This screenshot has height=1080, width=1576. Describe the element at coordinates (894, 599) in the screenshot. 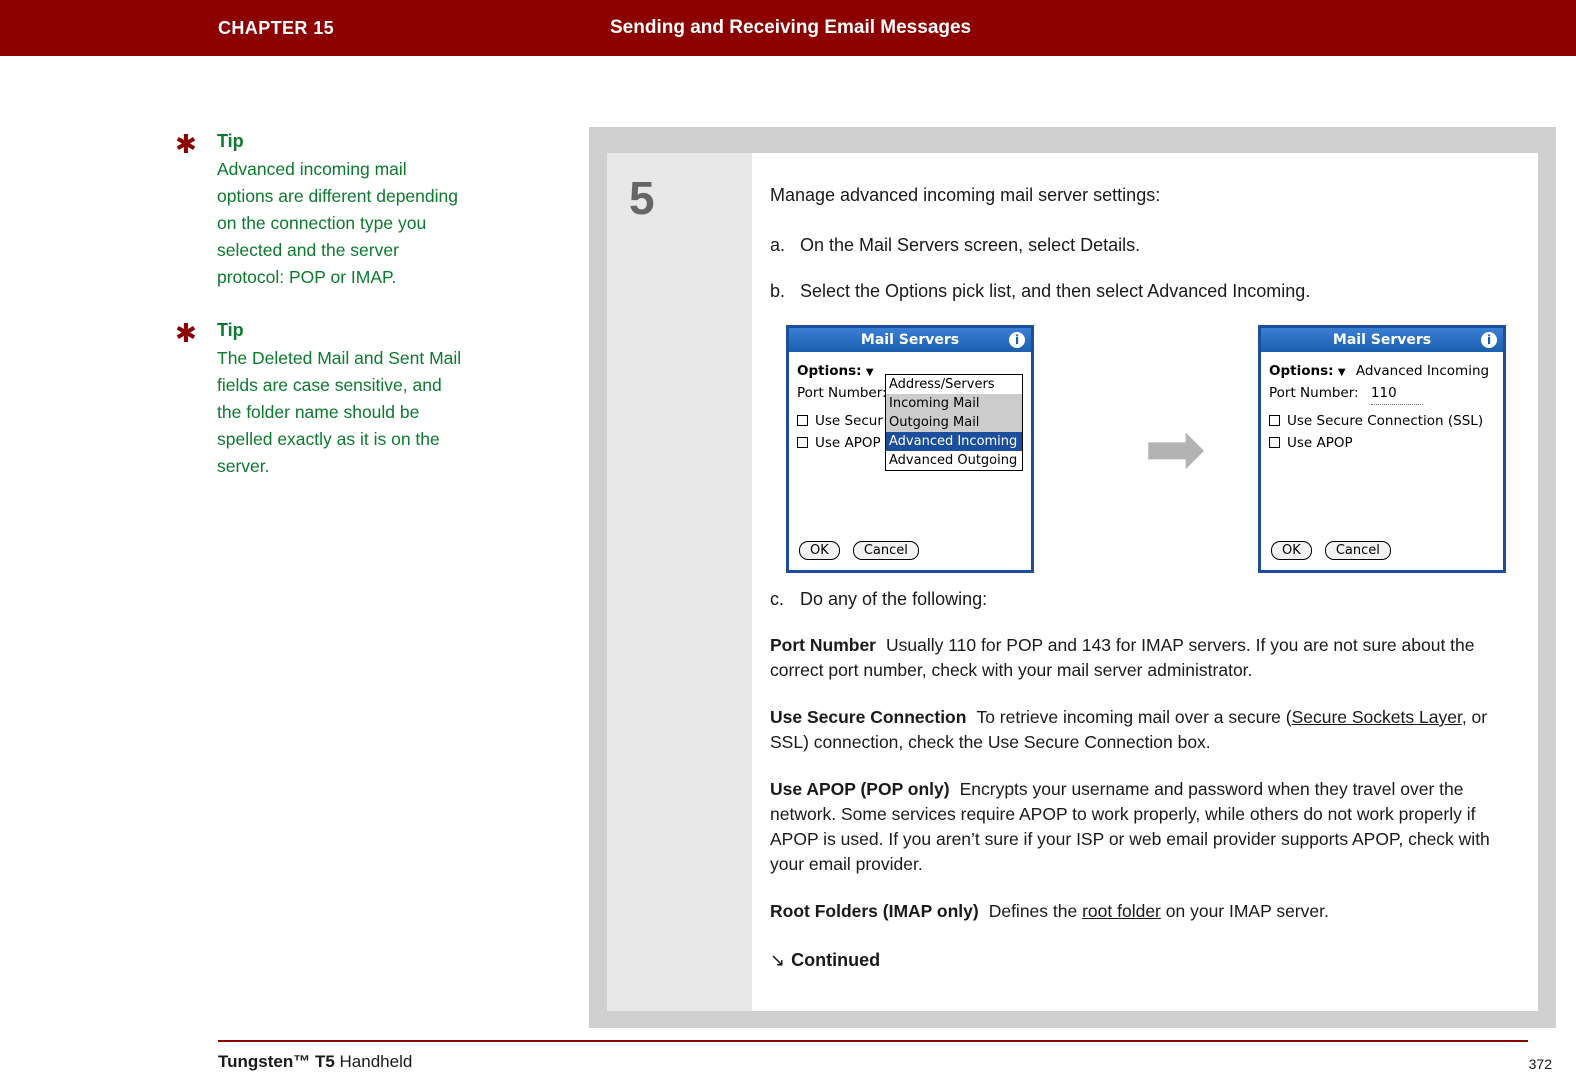

I see `step-item-text: Do any of the following:` at that location.